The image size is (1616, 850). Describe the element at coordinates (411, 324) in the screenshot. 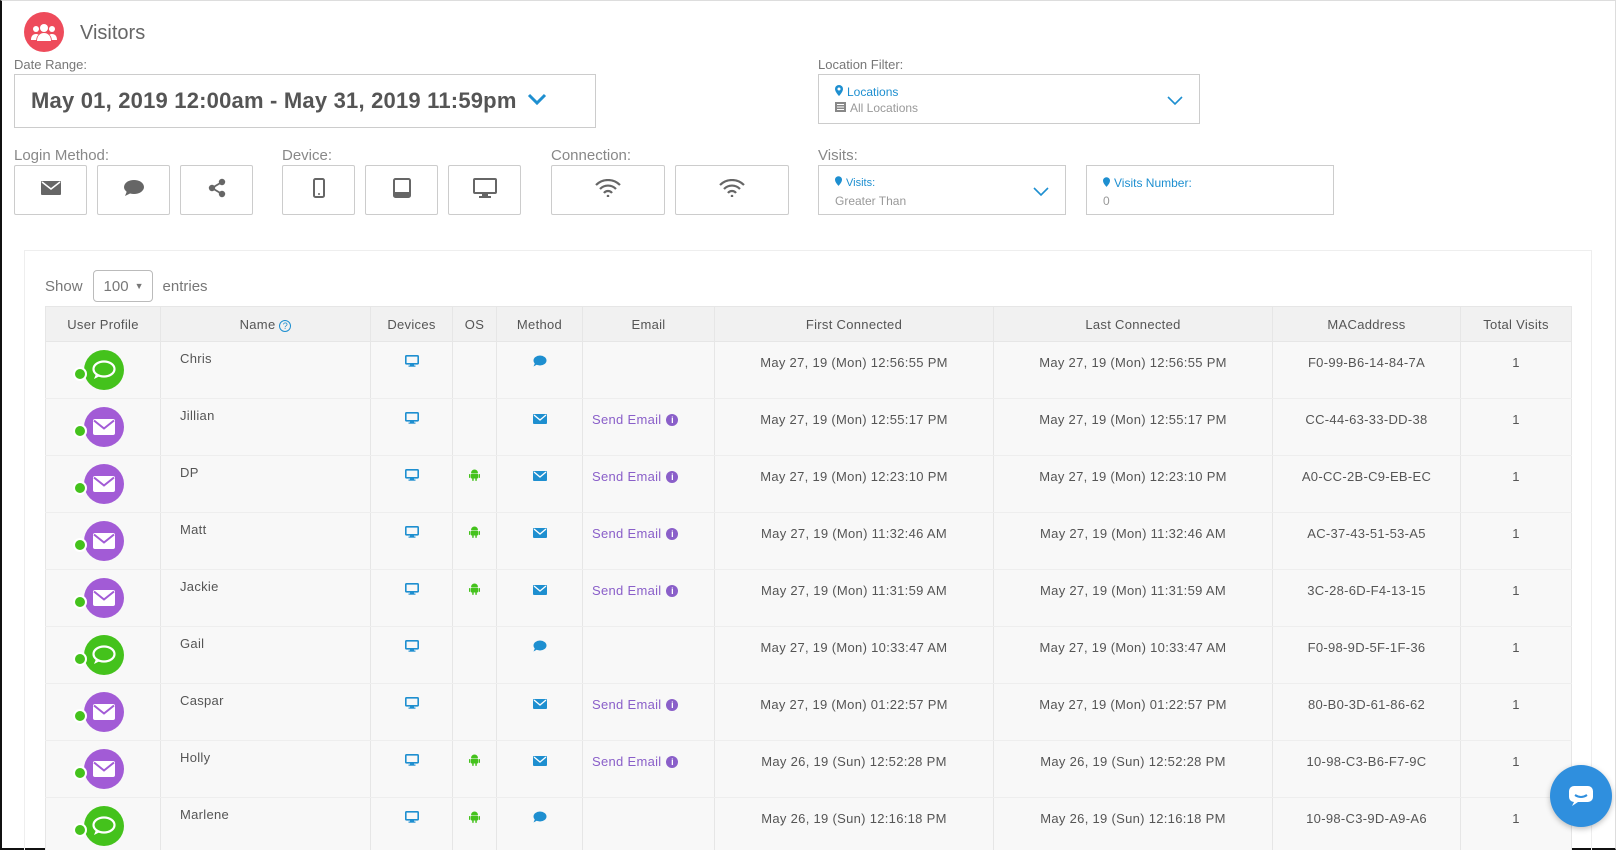

I see `col-devices: Devices` at that location.